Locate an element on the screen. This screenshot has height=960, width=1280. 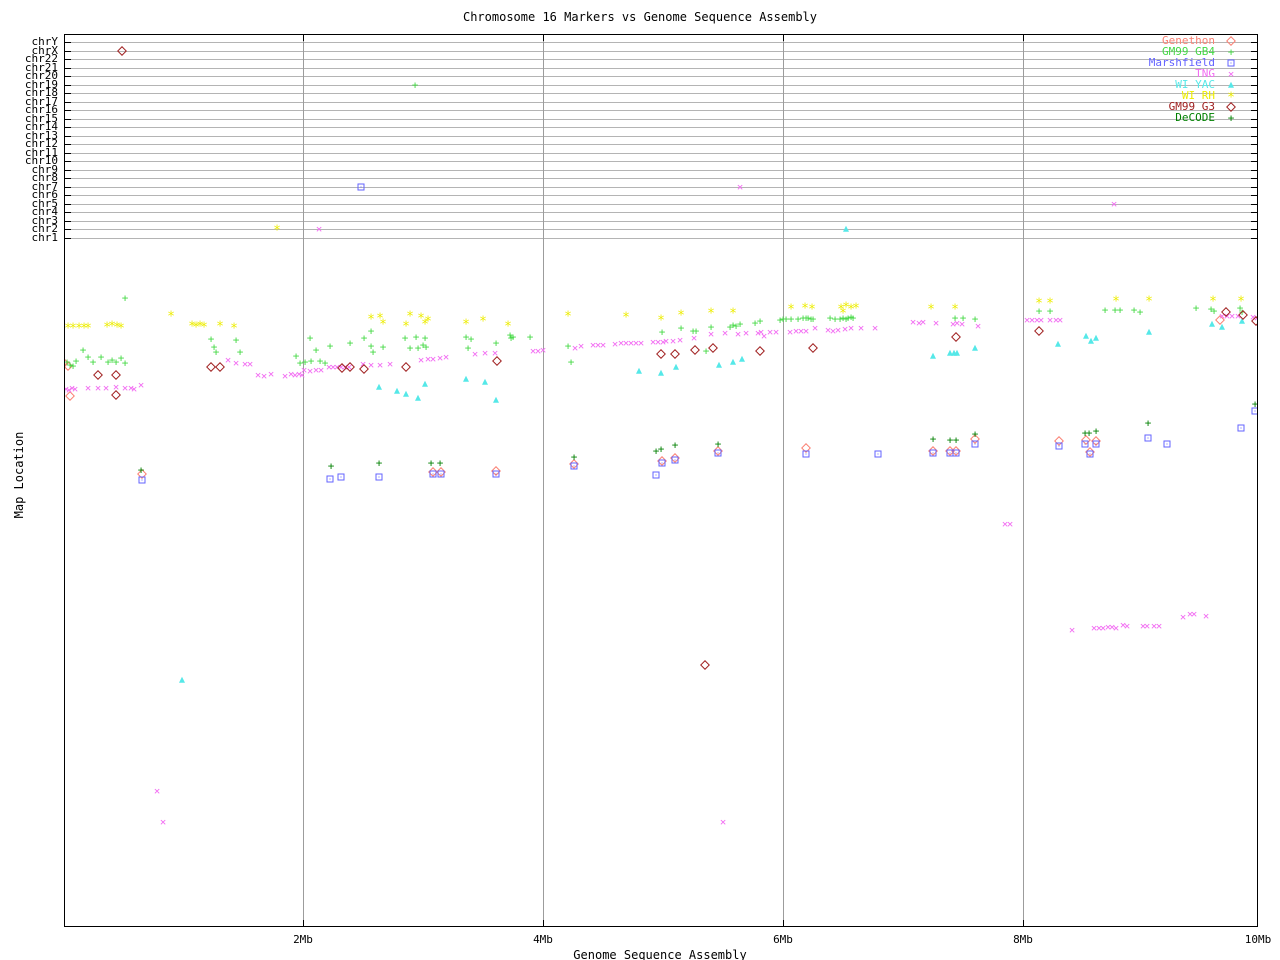
x-tick-bottom is located at coordinates (1023, 923).